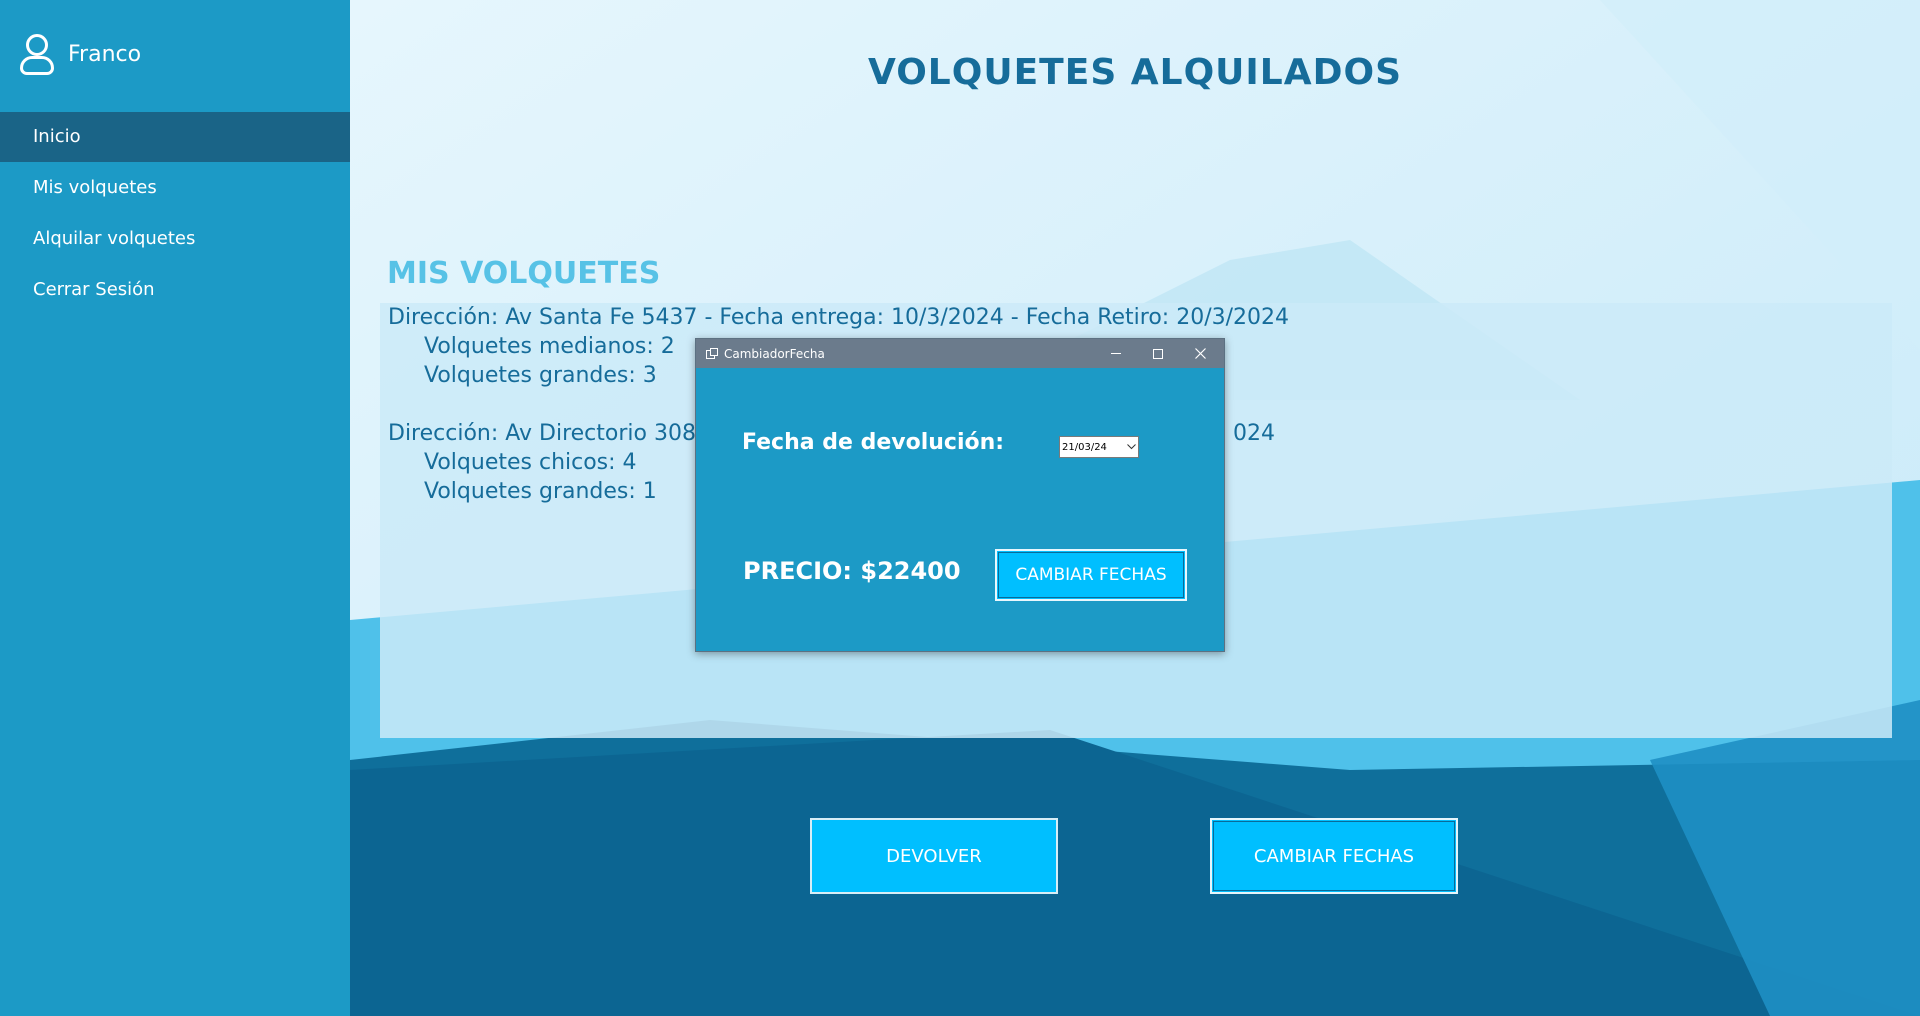  What do you see at coordinates (1158, 353) in the screenshot?
I see `maximize-icon` at bounding box center [1158, 353].